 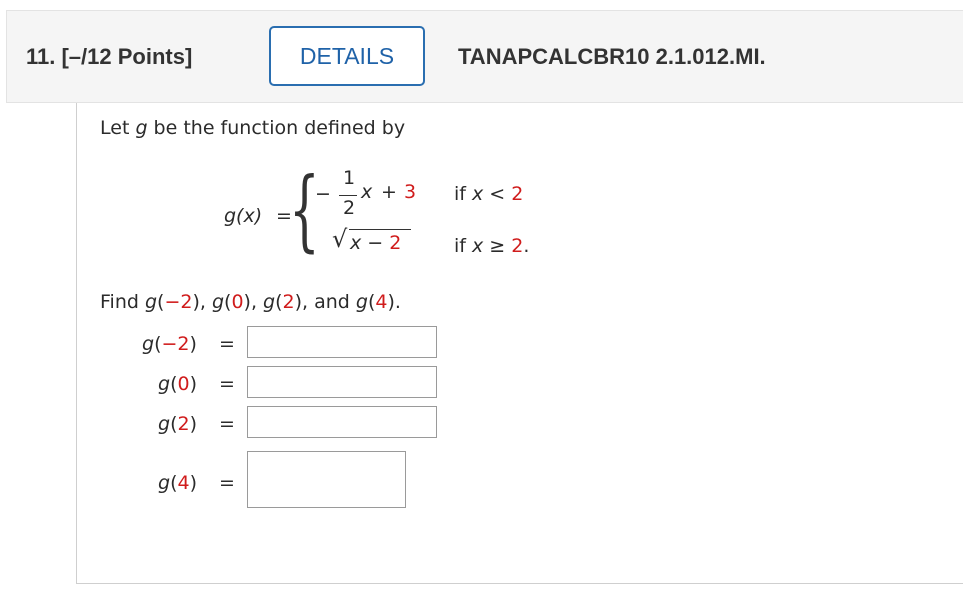 What do you see at coordinates (227, 384) in the screenshot?
I see `answer-equals-2: =` at bounding box center [227, 384].